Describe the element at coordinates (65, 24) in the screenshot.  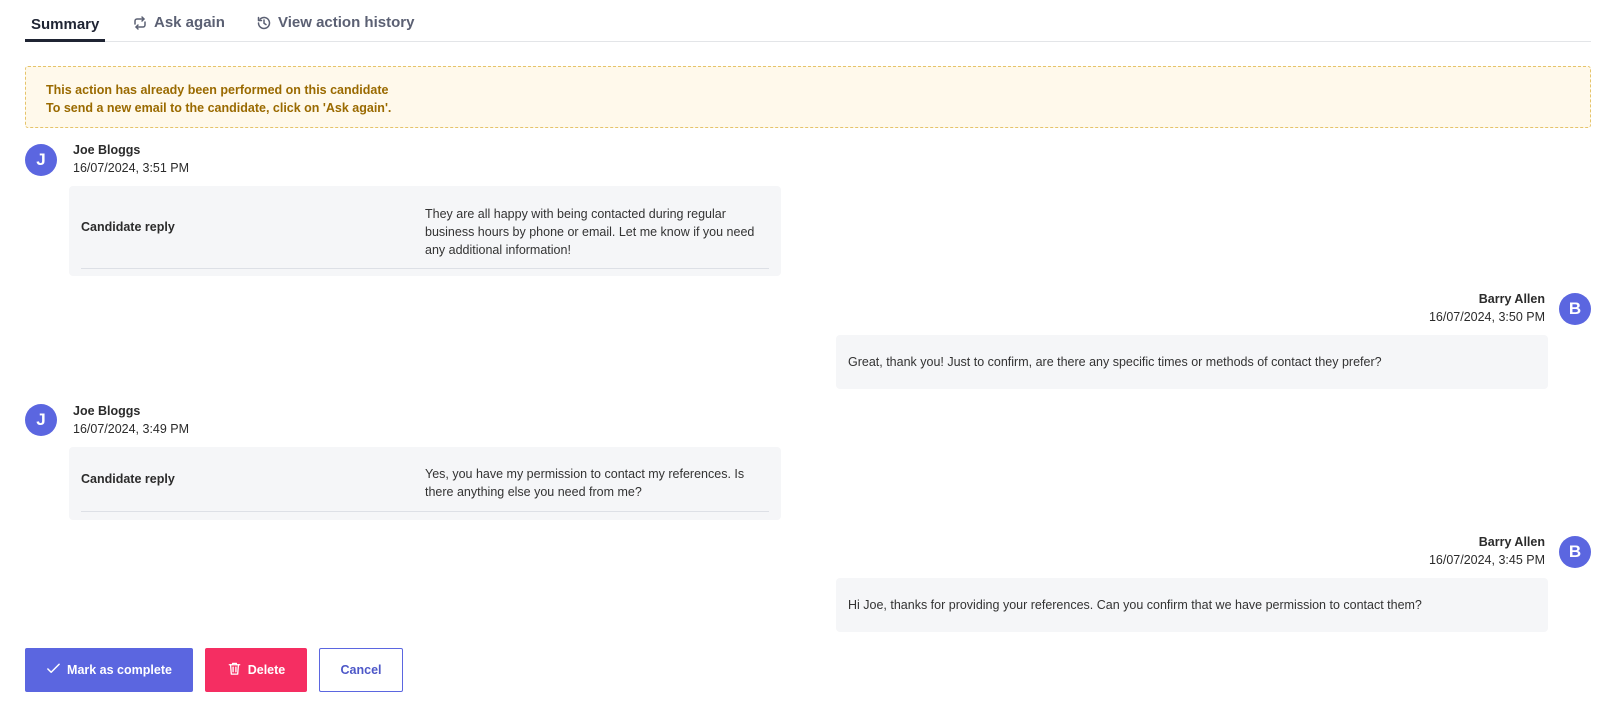
I see `tab-summary-label: Summary` at that location.